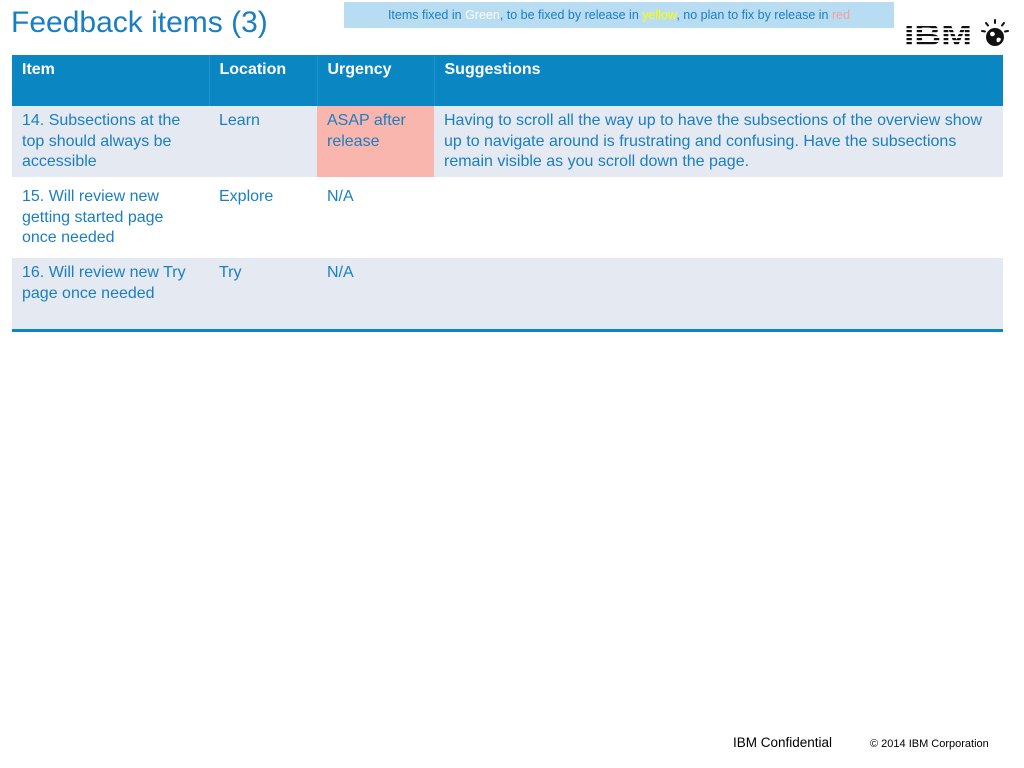 The width and height of the screenshot is (1024, 768). I want to click on legend-red-word: red, so click(841, 15).